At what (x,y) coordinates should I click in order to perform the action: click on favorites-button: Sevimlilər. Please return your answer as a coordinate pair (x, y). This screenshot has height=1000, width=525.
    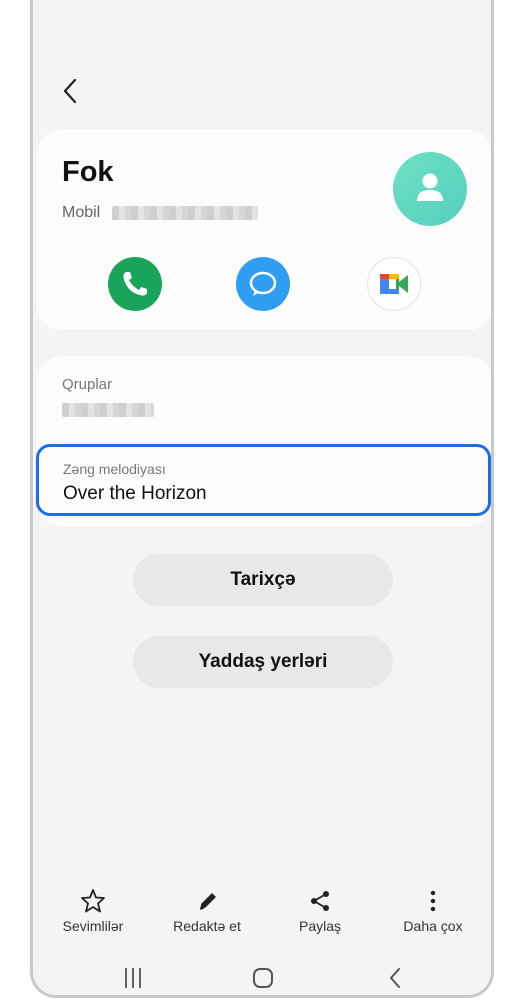
    Looking at the image, I should click on (93, 910).